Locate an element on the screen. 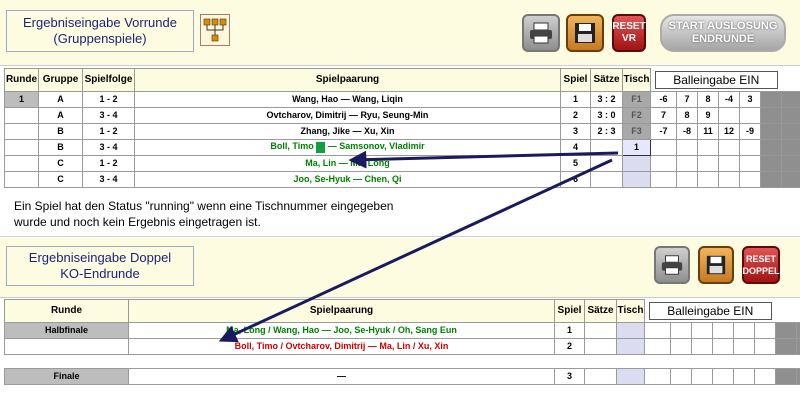  start-auslosung-button: START AUSLOSUNG ENDRUNDE is located at coordinates (723, 33).